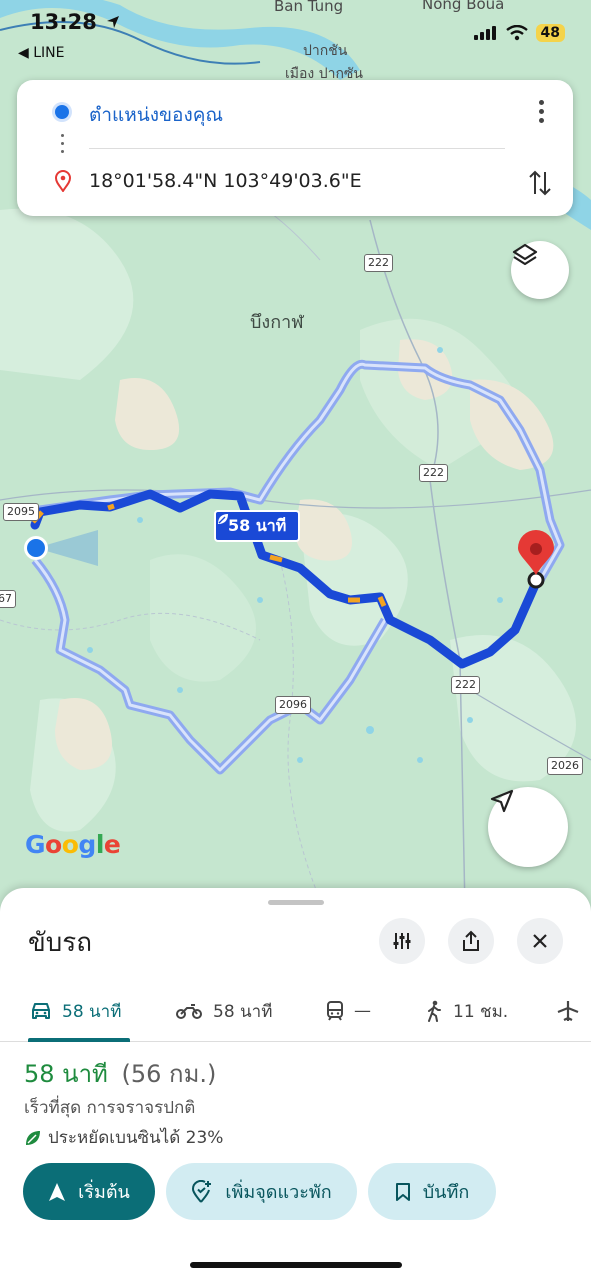 The height and width of the screenshot is (1280, 591). What do you see at coordinates (110, 1108) in the screenshot?
I see `summary-traffic-note: เร็วที่สุด การจราจรปกติ` at bounding box center [110, 1108].